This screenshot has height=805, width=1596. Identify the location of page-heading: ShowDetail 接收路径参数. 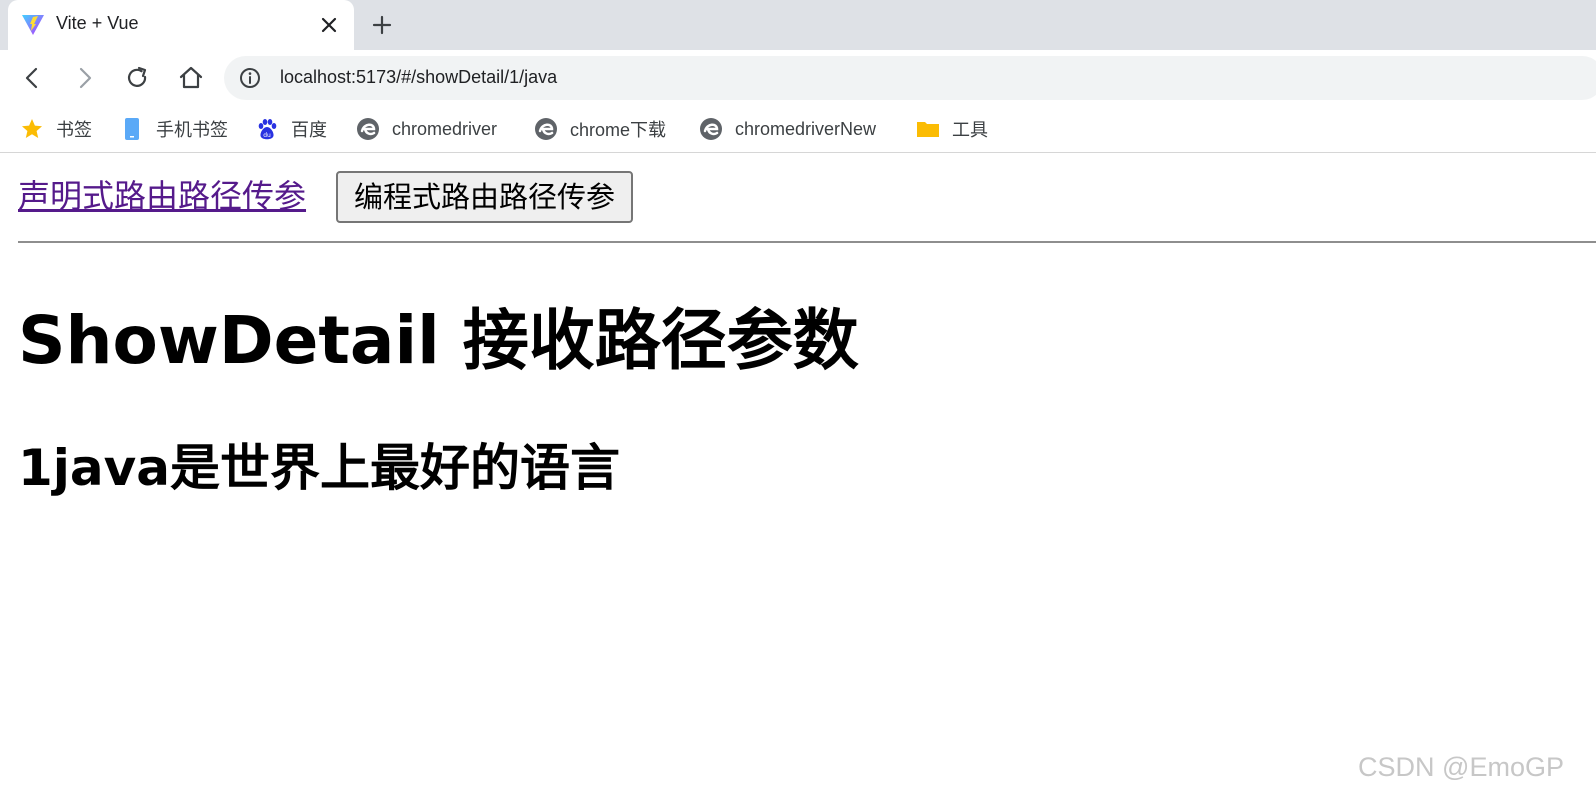
(438, 340).